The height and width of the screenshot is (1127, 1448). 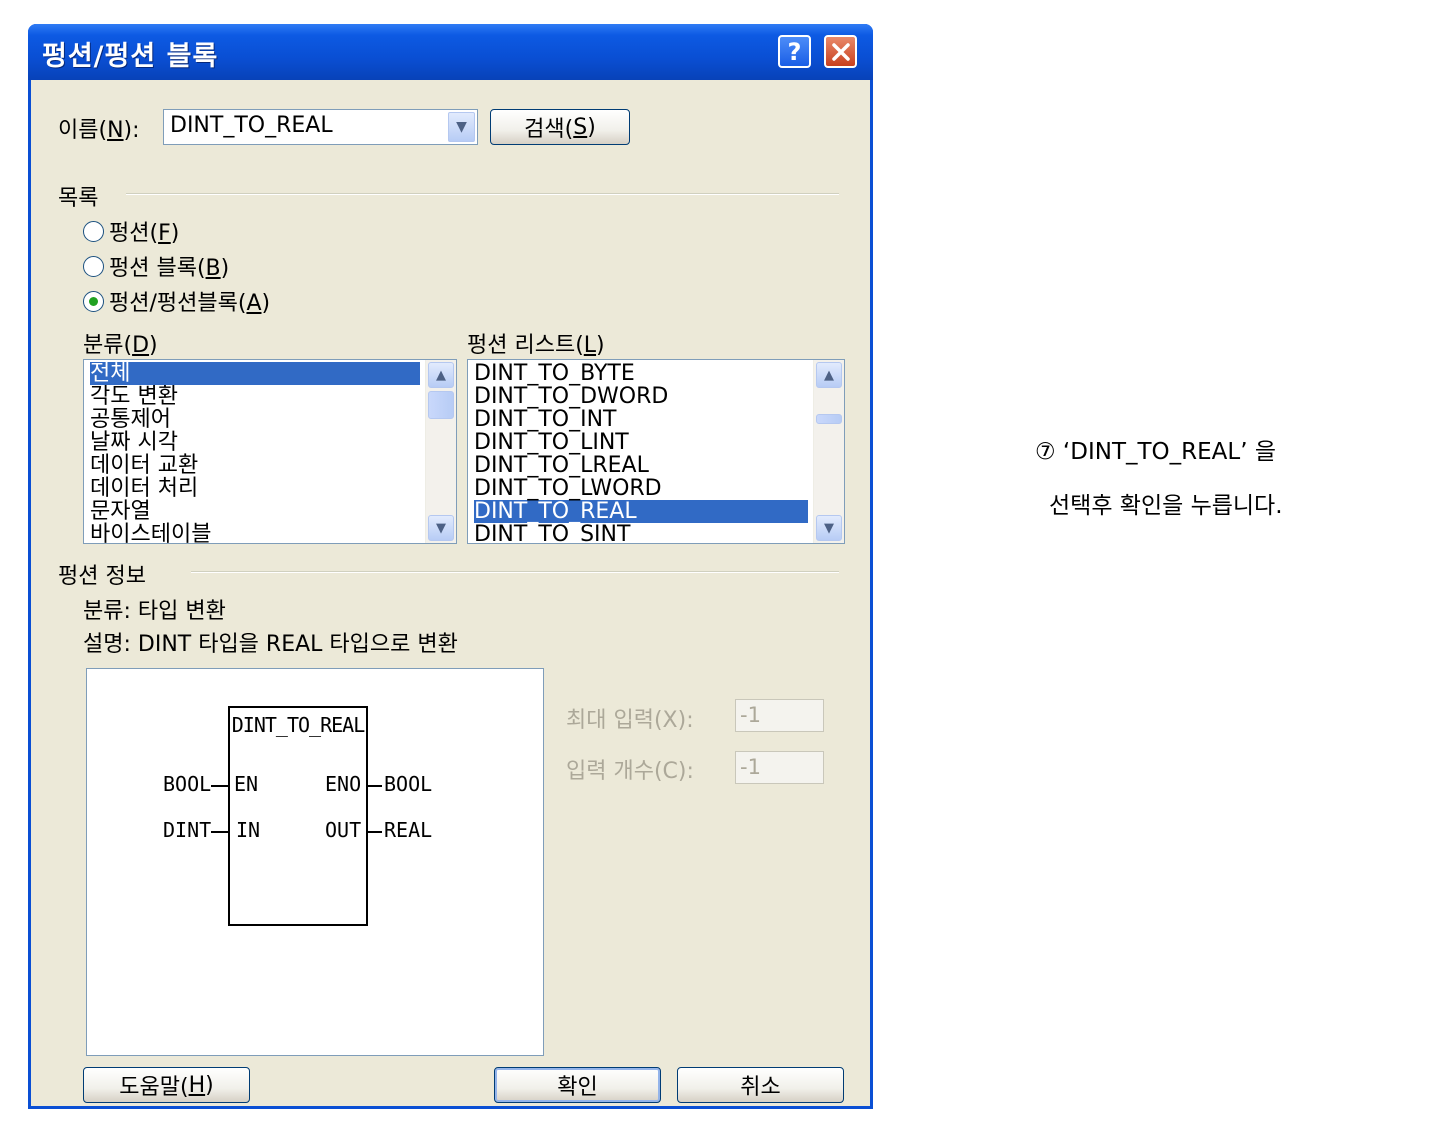 I want to click on category-item: 공통제어, so click(x=255, y=419).